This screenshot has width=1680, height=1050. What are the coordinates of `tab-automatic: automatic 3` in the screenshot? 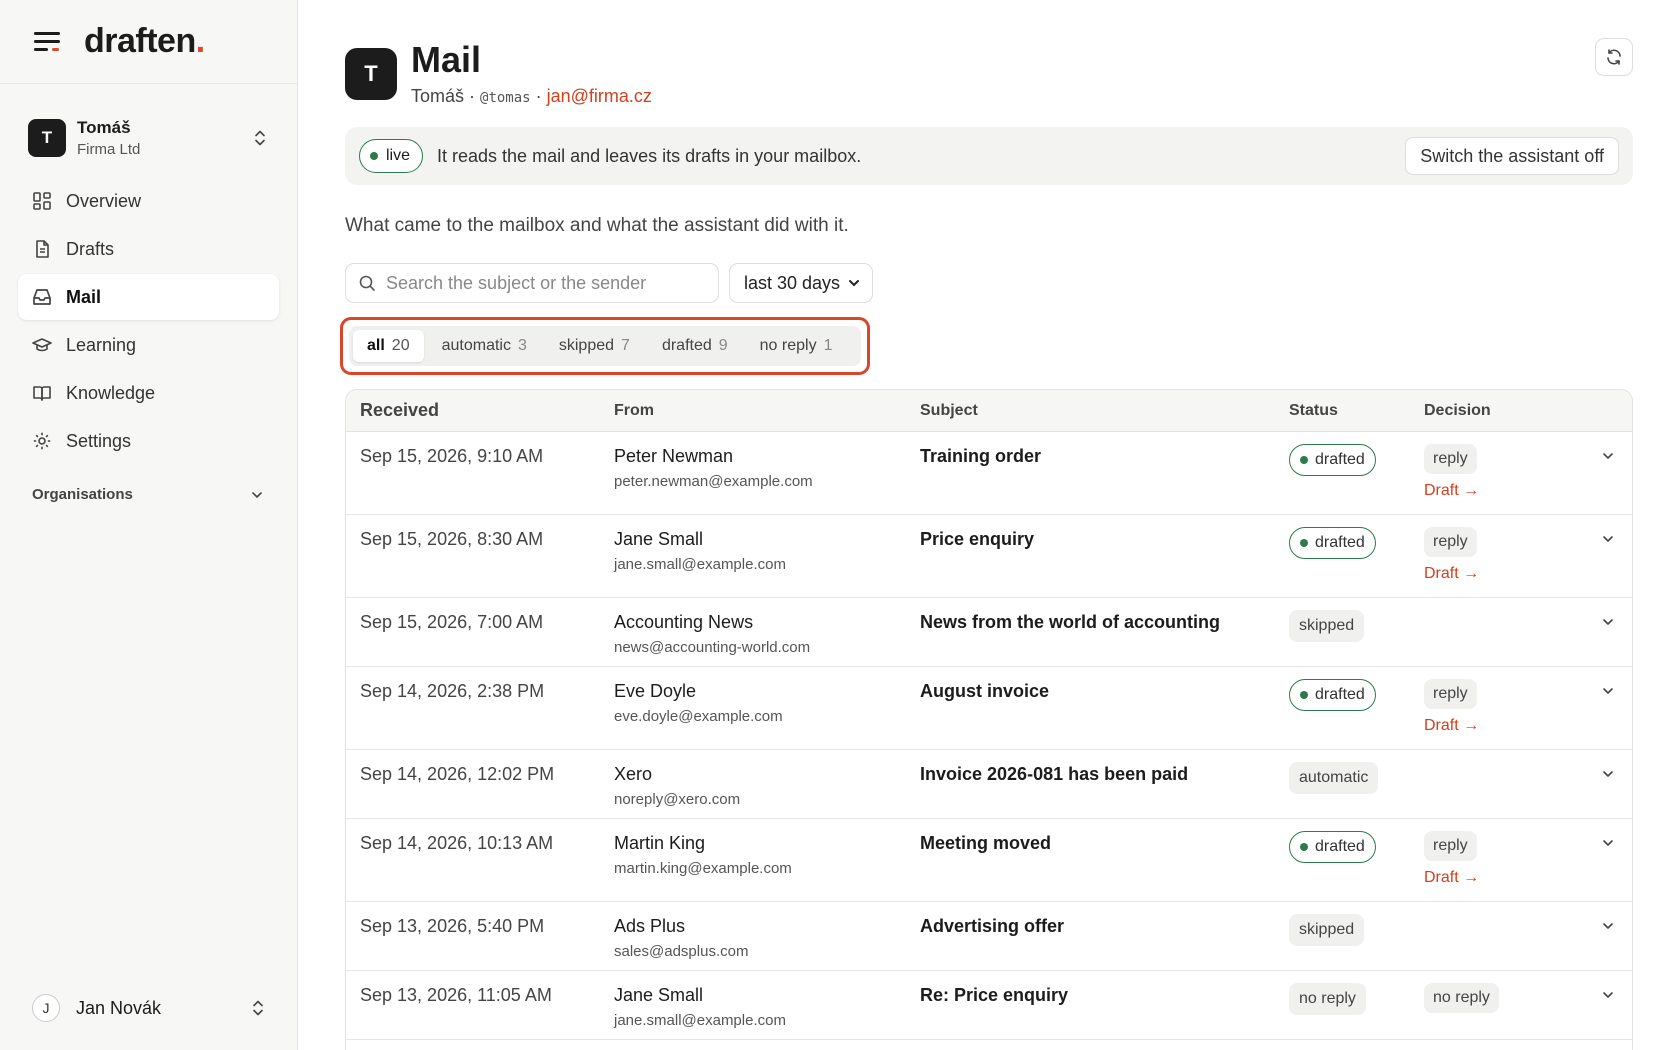 It's located at (484, 346).